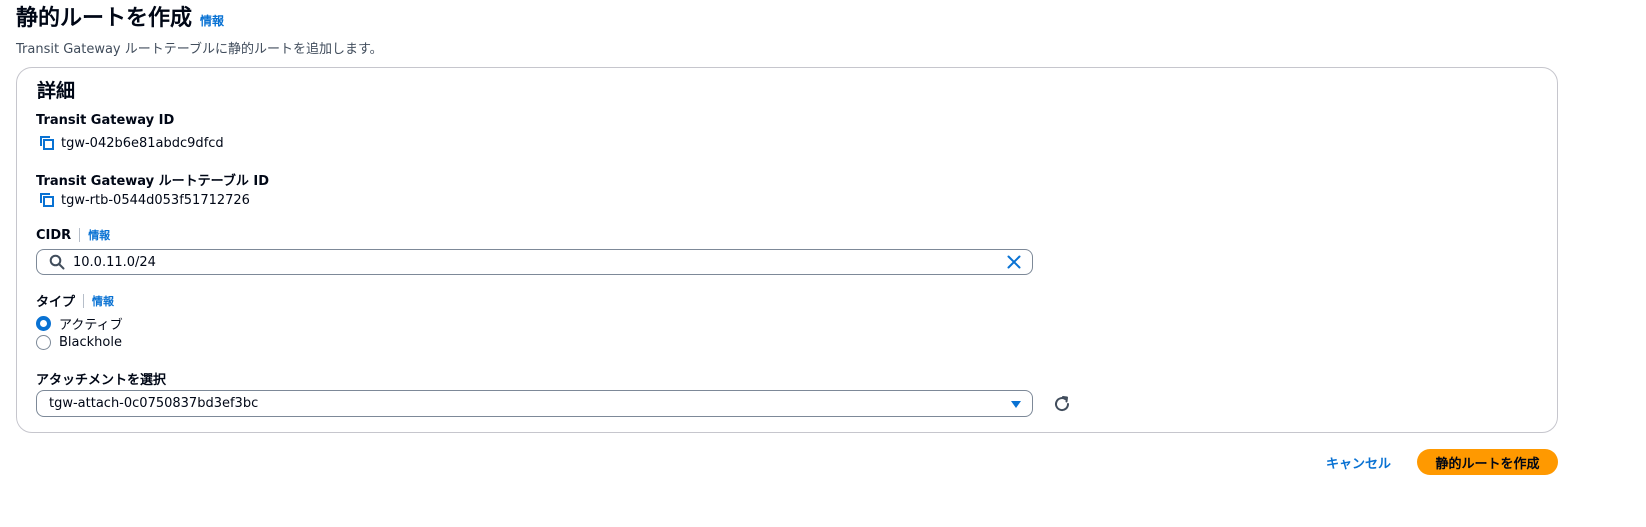 The height and width of the screenshot is (527, 1646). I want to click on cidr-label: CIDR 情報, so click(73, 235).